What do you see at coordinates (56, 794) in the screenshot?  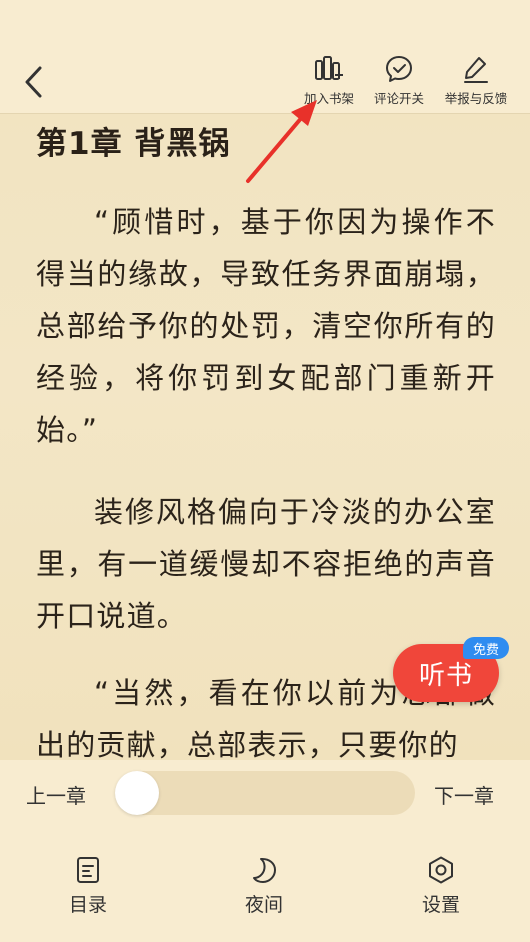 I see `prev-chapter-button: 上一章` at bounding box center [56, 794].